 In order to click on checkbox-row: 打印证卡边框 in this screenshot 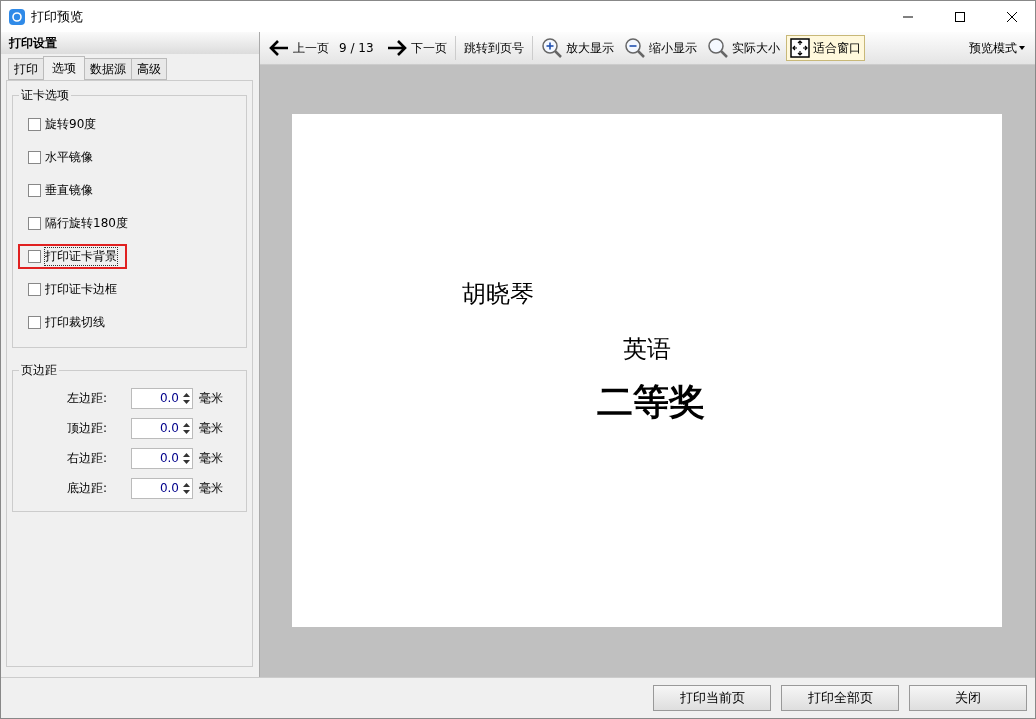, I will do `click(72, 289)`.